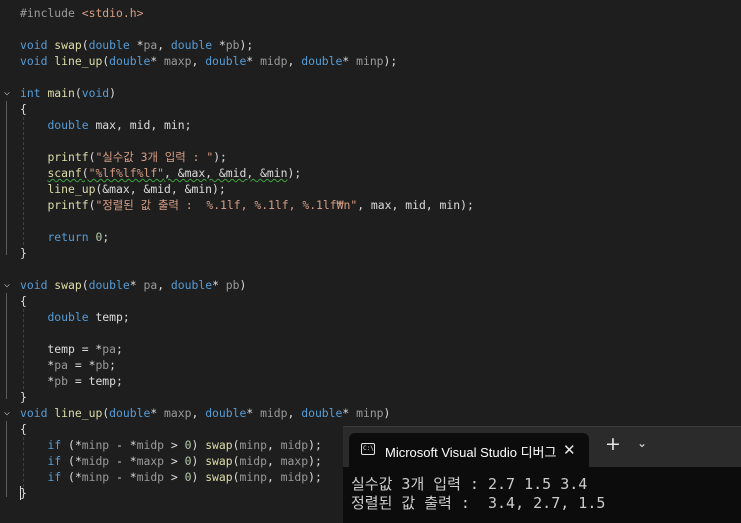  What do you see at coordinates (469, 484) in the screenshot?
I see `console-output-line: 실수값 3개 입력 : 2.7 1.5 3.4` at bounding box center [469, 484].